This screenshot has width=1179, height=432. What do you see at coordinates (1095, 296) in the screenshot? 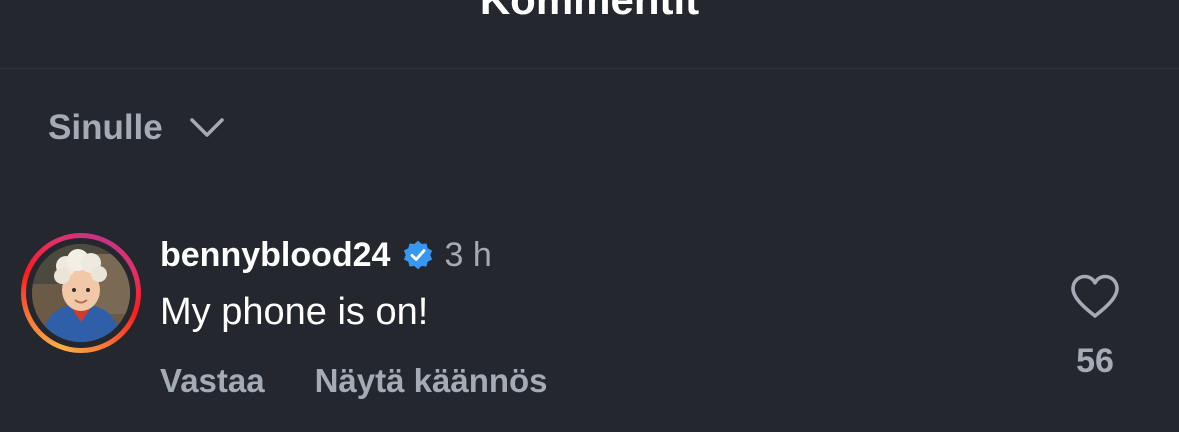
I see `heart-icon` at bounding box center [1095, 296].